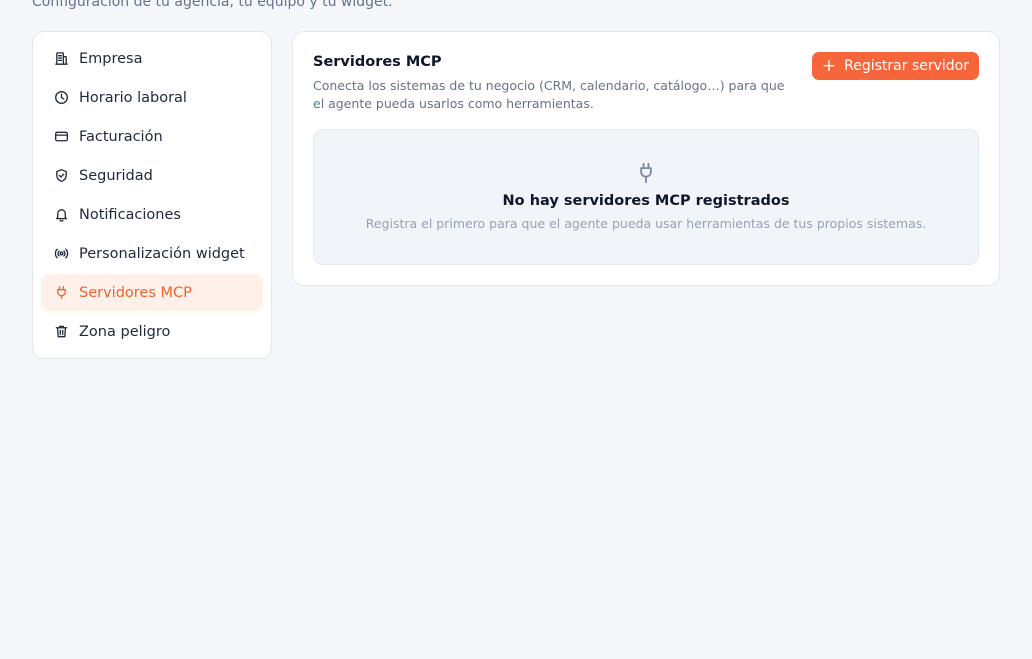 This screenshot has height=659, width=1032. Describe the element at coordinates (133, 97) in the screenshot. I see `sidebar-item-label: Horario laboral` at that location.